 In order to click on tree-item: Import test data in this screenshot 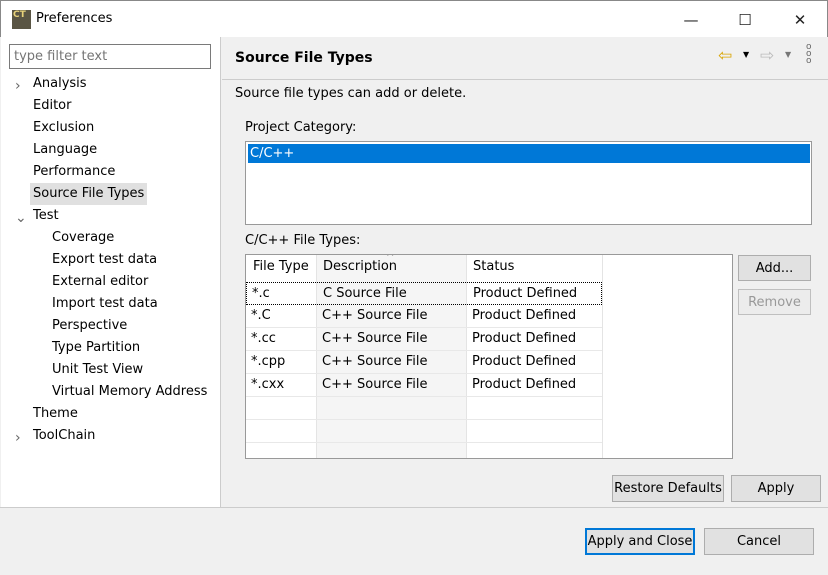, I will do `click(105, 304)`.